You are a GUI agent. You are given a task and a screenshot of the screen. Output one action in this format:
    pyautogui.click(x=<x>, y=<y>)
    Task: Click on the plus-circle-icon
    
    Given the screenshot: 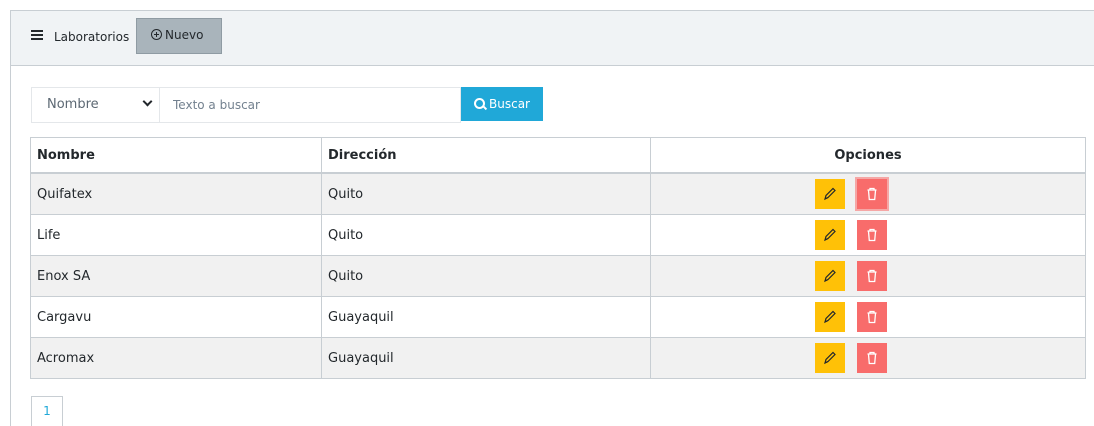 What is the action you would take?
    pyautogui.click(x=156, y=34)
    